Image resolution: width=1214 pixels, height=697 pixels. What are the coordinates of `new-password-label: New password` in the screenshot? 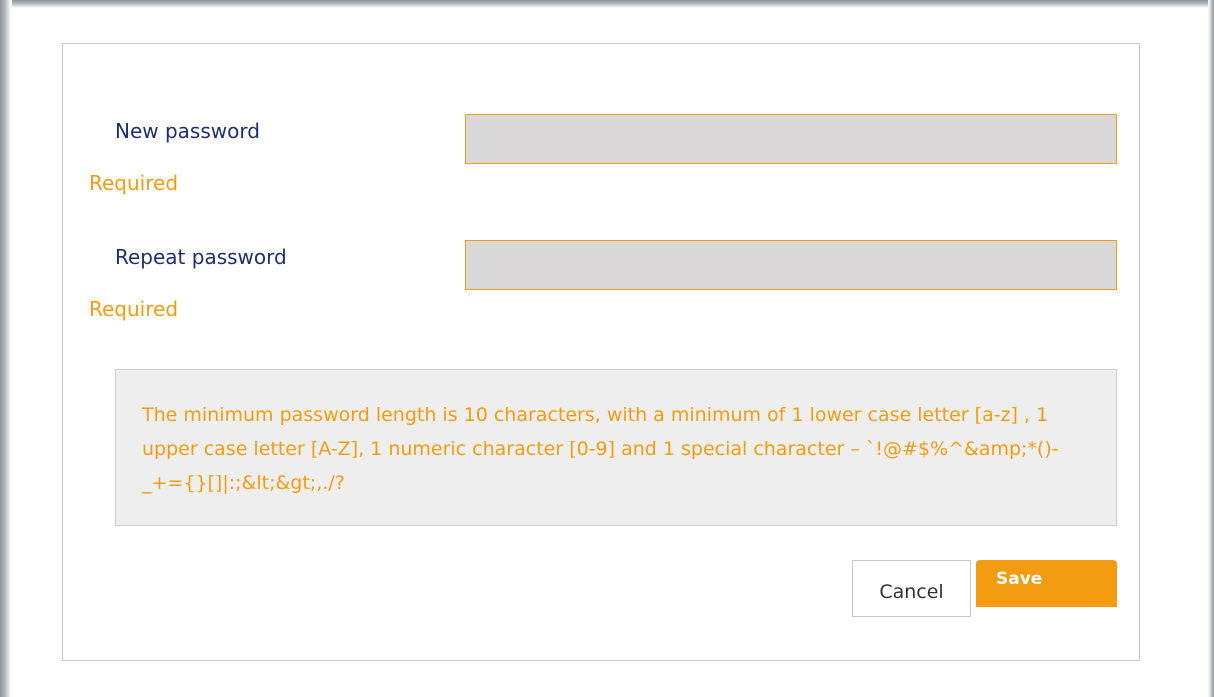 It's located at (187, 131).